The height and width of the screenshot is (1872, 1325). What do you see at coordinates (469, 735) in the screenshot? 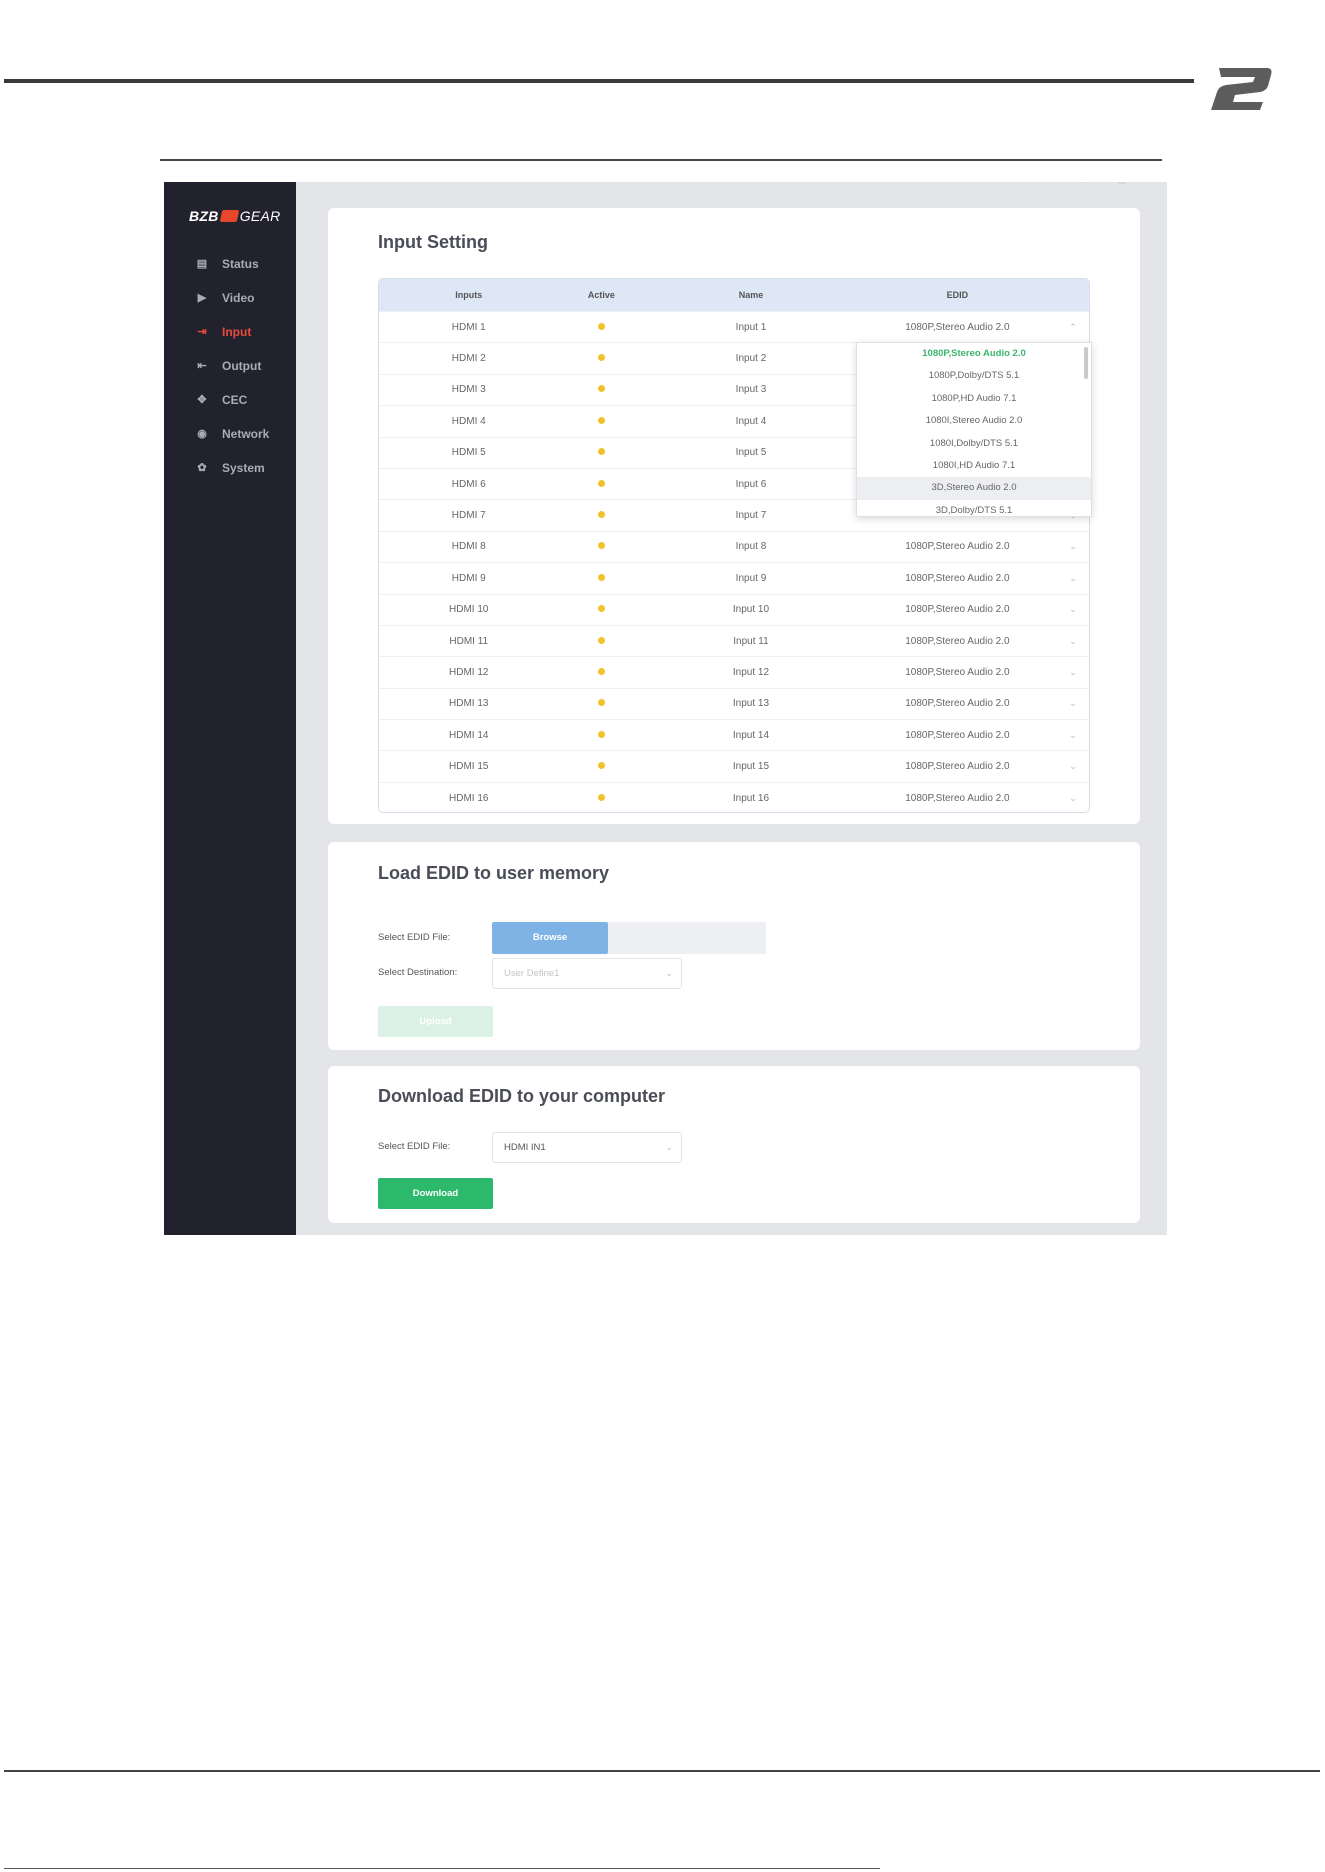
I see `input-cell: HDMI 14` at bounding box center [469, 735].